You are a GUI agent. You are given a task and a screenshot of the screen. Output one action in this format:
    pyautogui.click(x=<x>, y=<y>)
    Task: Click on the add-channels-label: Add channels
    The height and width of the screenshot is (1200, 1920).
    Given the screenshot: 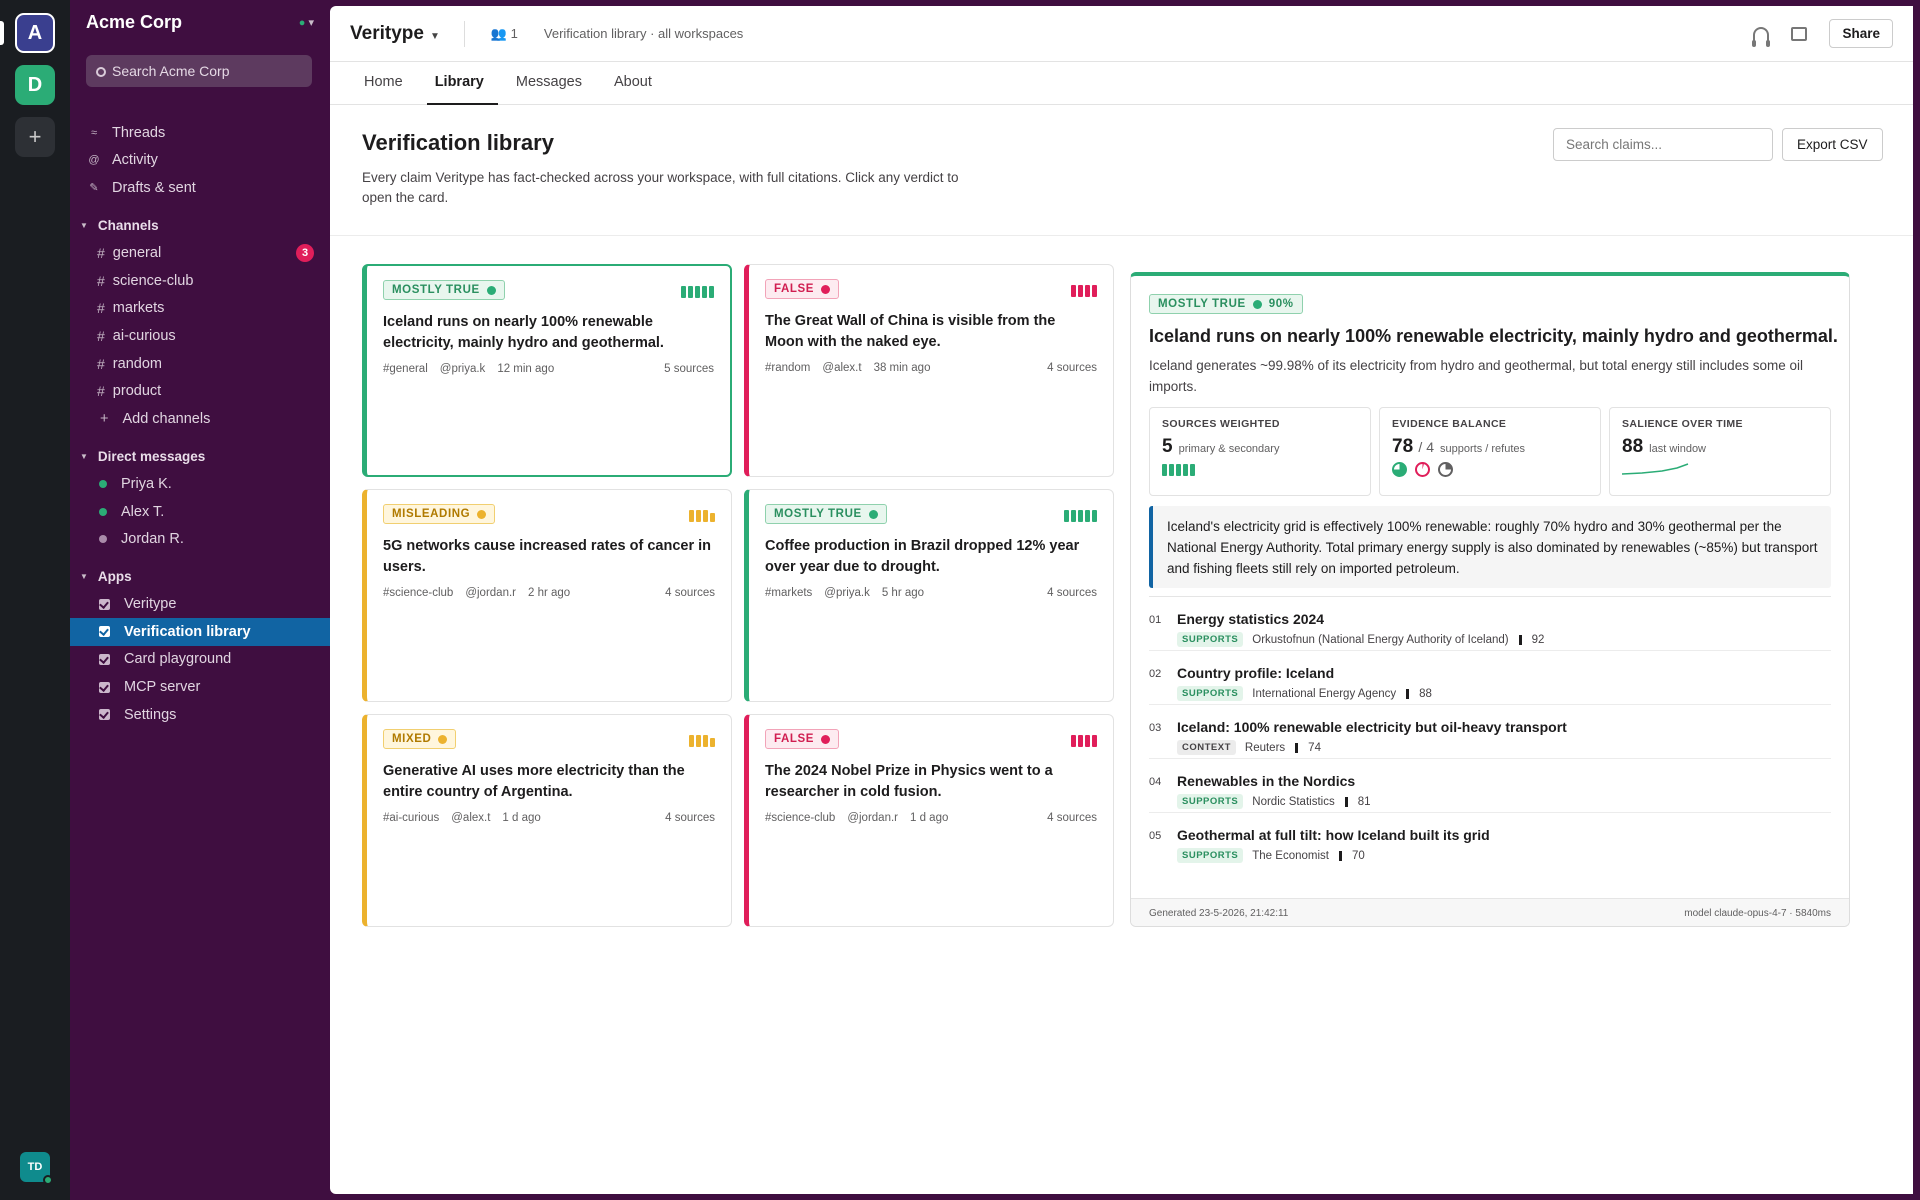 What is the action you would take?
    pyautogui.click(x=166, y=418)
    